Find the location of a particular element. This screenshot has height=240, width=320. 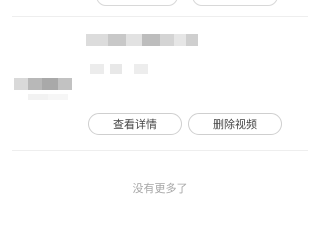

delete-video-button: 删除视频 is located at coordinates (235, 124).